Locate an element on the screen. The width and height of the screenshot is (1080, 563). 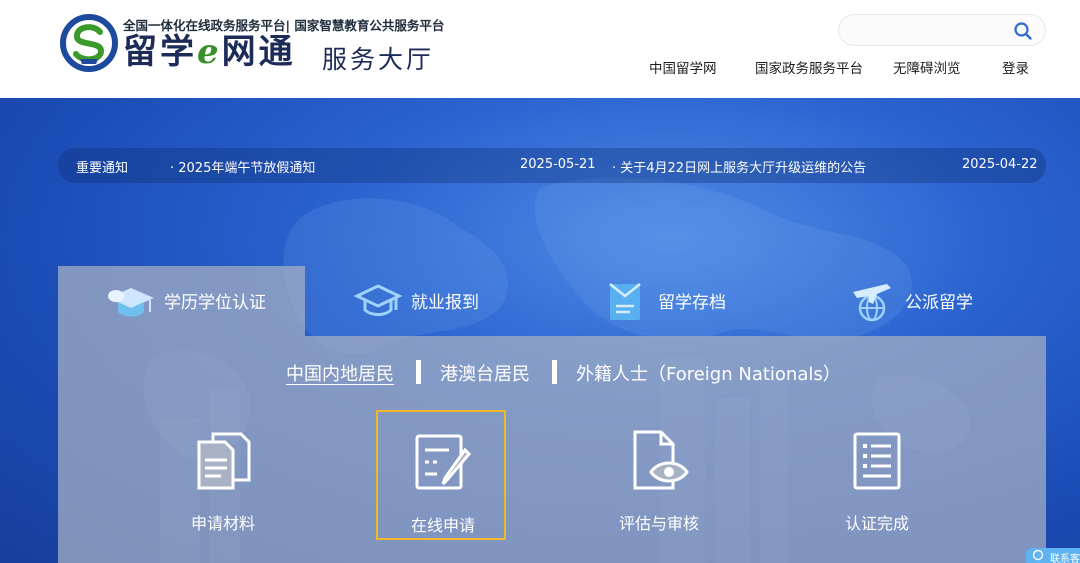
tab-label: 学历学位认证 is located at coordinates (215, 303).